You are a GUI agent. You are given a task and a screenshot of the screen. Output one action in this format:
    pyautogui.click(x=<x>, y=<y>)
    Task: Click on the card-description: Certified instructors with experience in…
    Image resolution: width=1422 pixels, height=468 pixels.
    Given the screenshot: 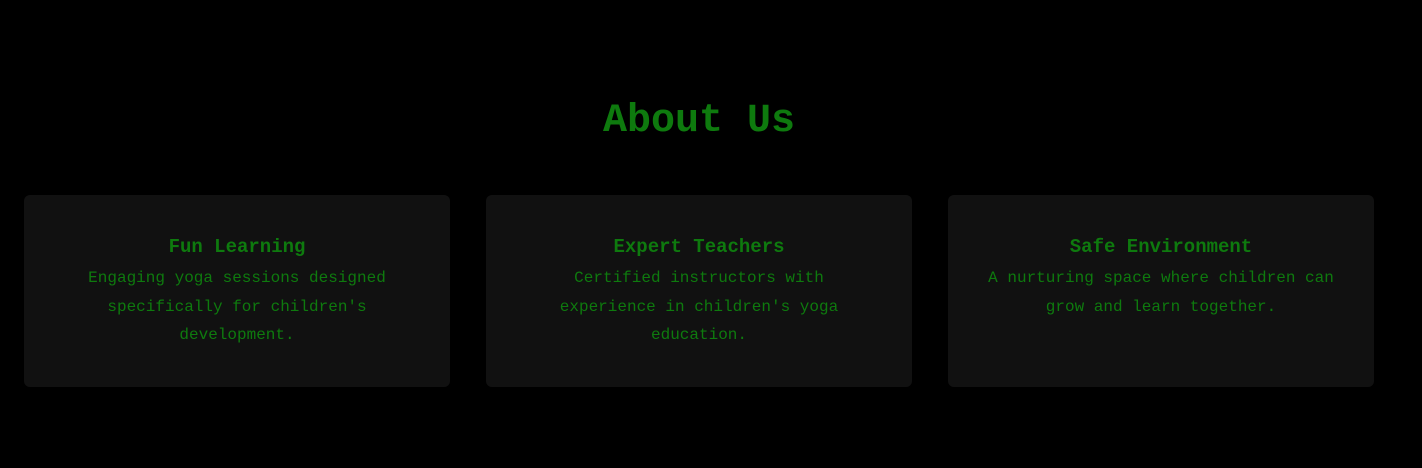 What is the action you would take?
    pyautogui.click(x=699, y=306)
    